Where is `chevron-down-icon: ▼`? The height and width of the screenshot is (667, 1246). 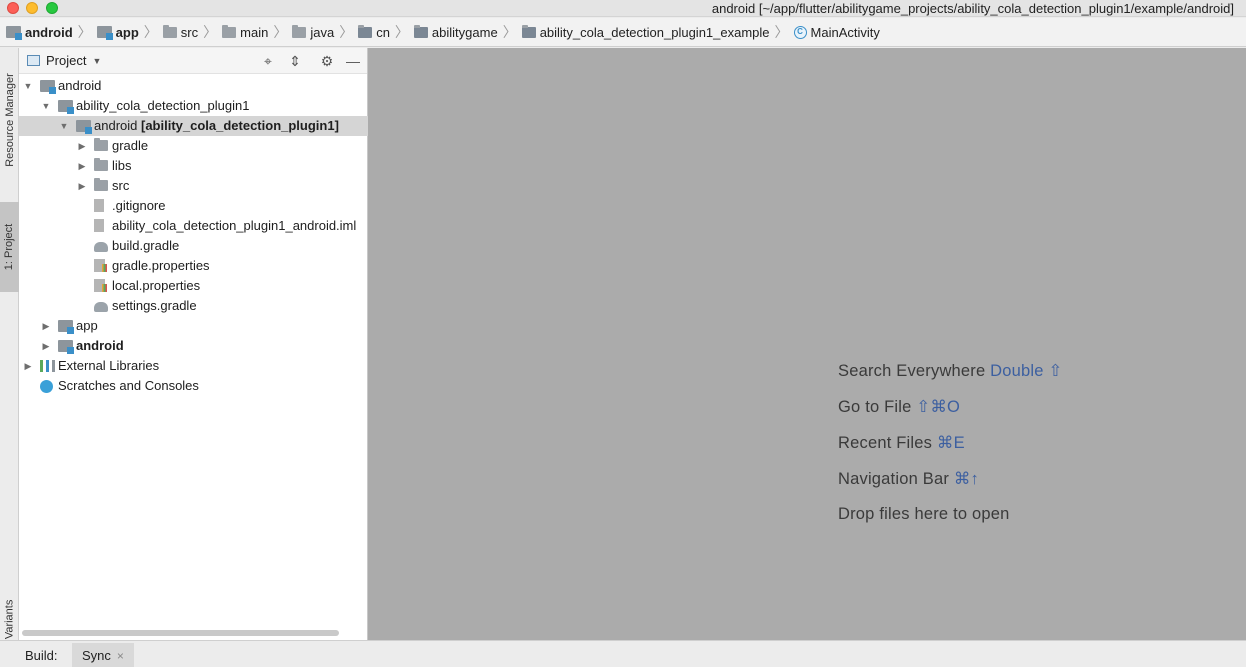
chevron-down-icon: ▼ is located at coordinates (96, 61).